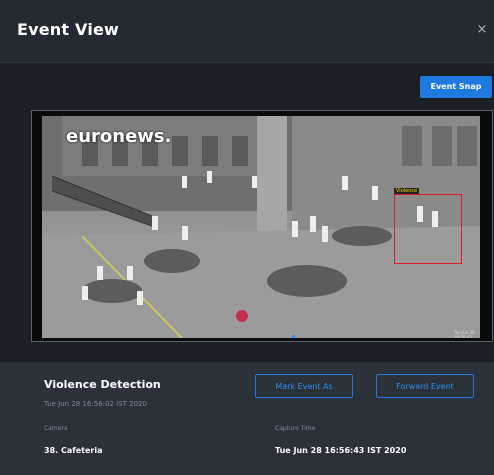 This screenshot has height=475, width=494. Describe the element at coordinates (304, 386) in the screenshot. I see `mark-event-button: Mark Event As` at that location.